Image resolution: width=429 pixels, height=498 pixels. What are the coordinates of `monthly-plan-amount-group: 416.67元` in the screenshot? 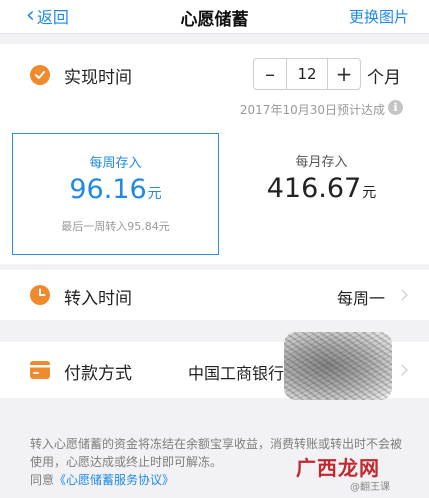 It's located at (321, 188).